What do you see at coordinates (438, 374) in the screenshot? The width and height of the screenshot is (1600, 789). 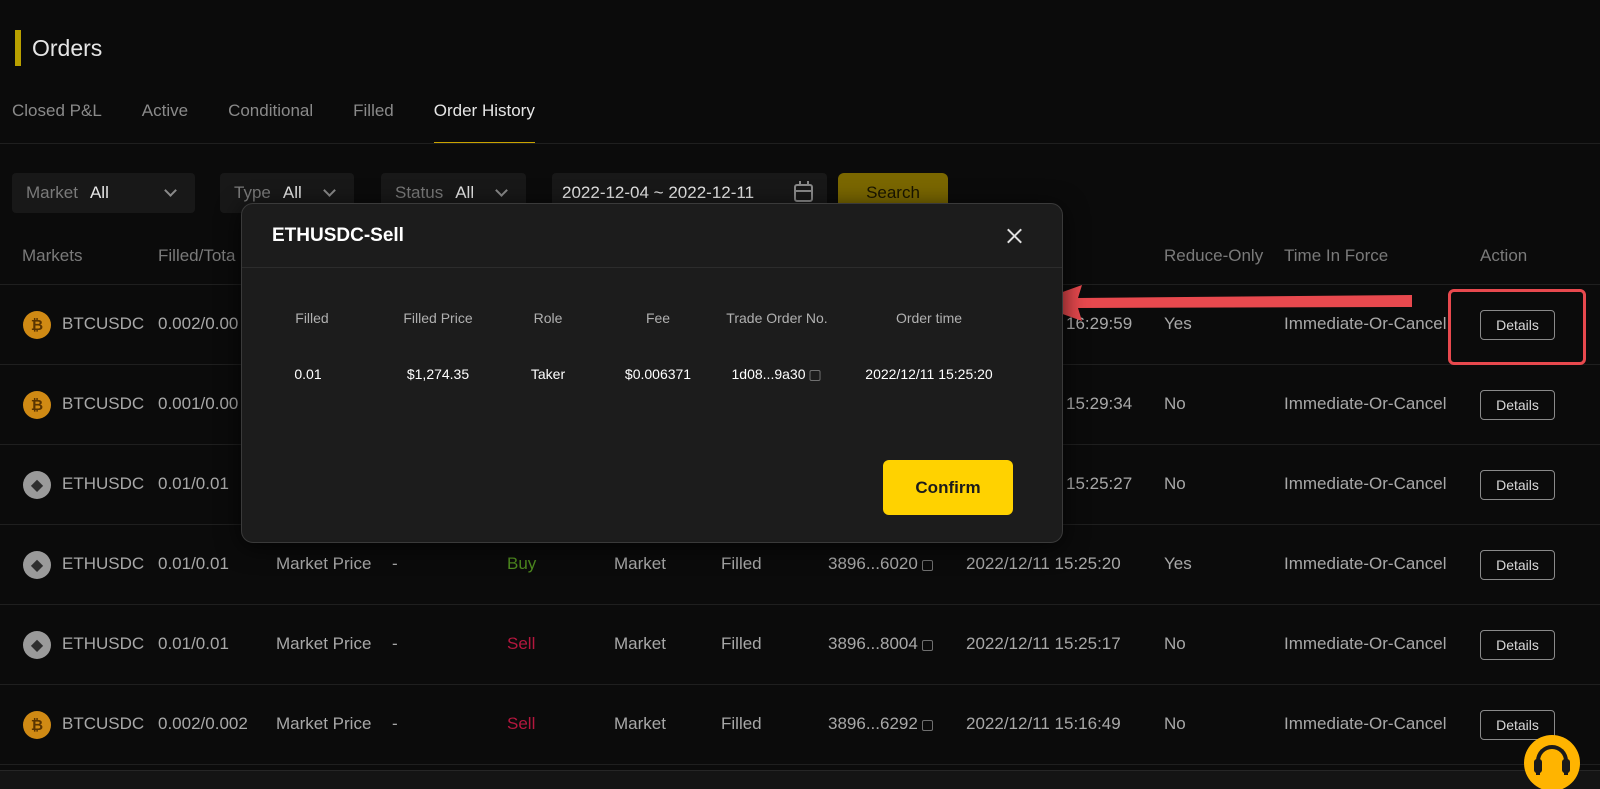 I see `modal-filled-price-value: $1,274.35` at bounding box center [438, 374].